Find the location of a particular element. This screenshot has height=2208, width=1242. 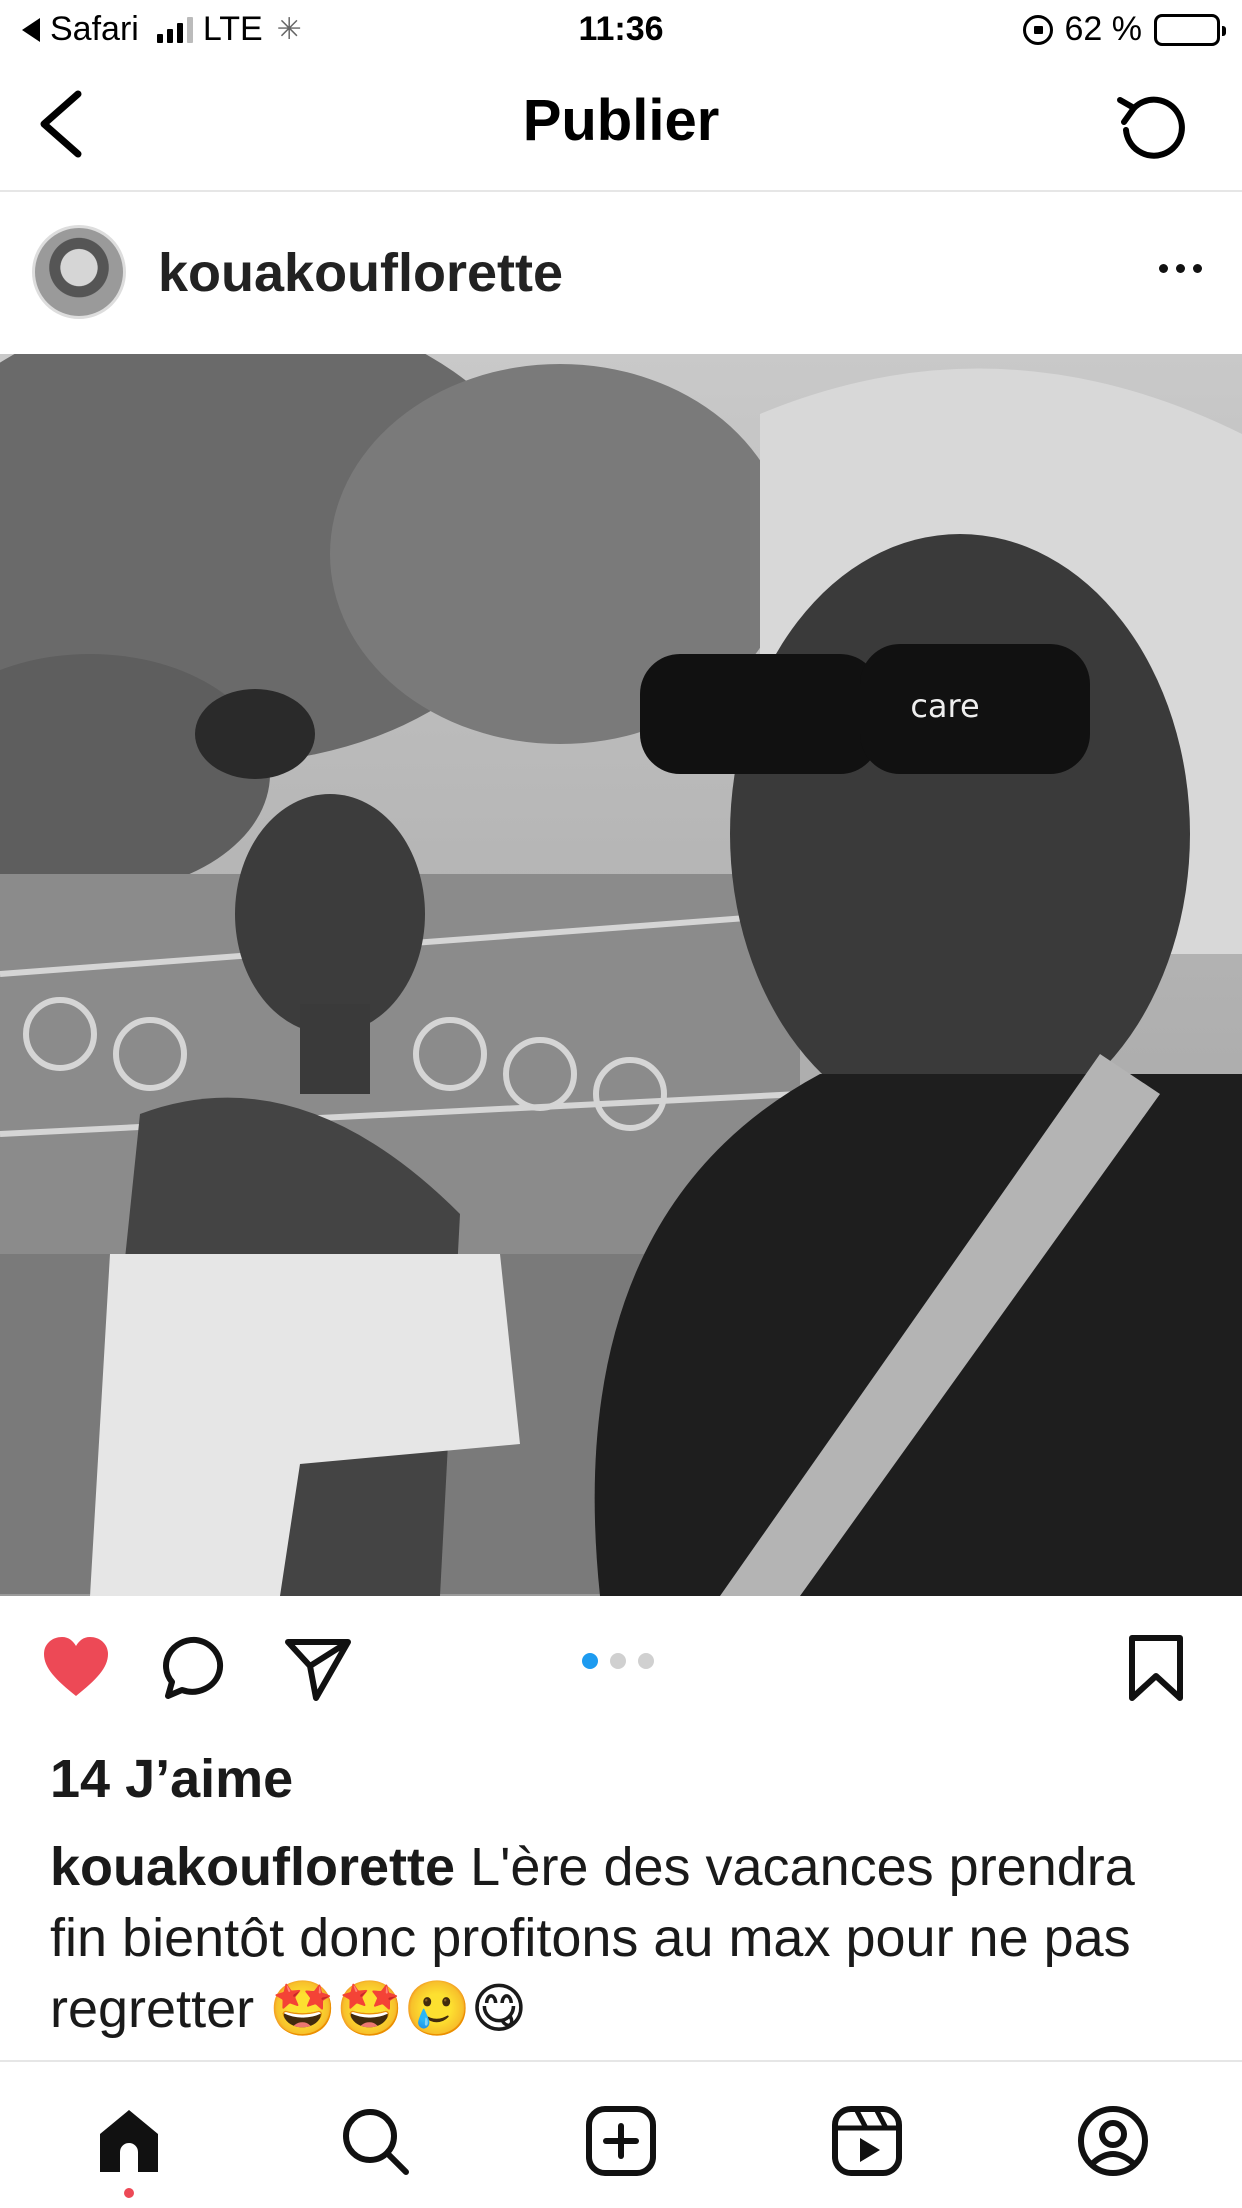

send-icon is located at coordinates (318, 1668).